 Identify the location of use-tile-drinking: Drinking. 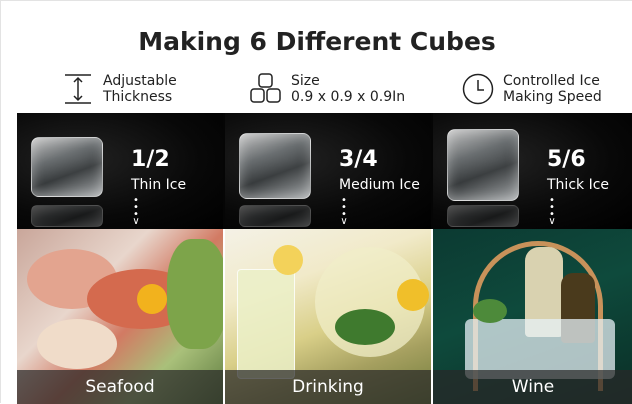
(328, 316).